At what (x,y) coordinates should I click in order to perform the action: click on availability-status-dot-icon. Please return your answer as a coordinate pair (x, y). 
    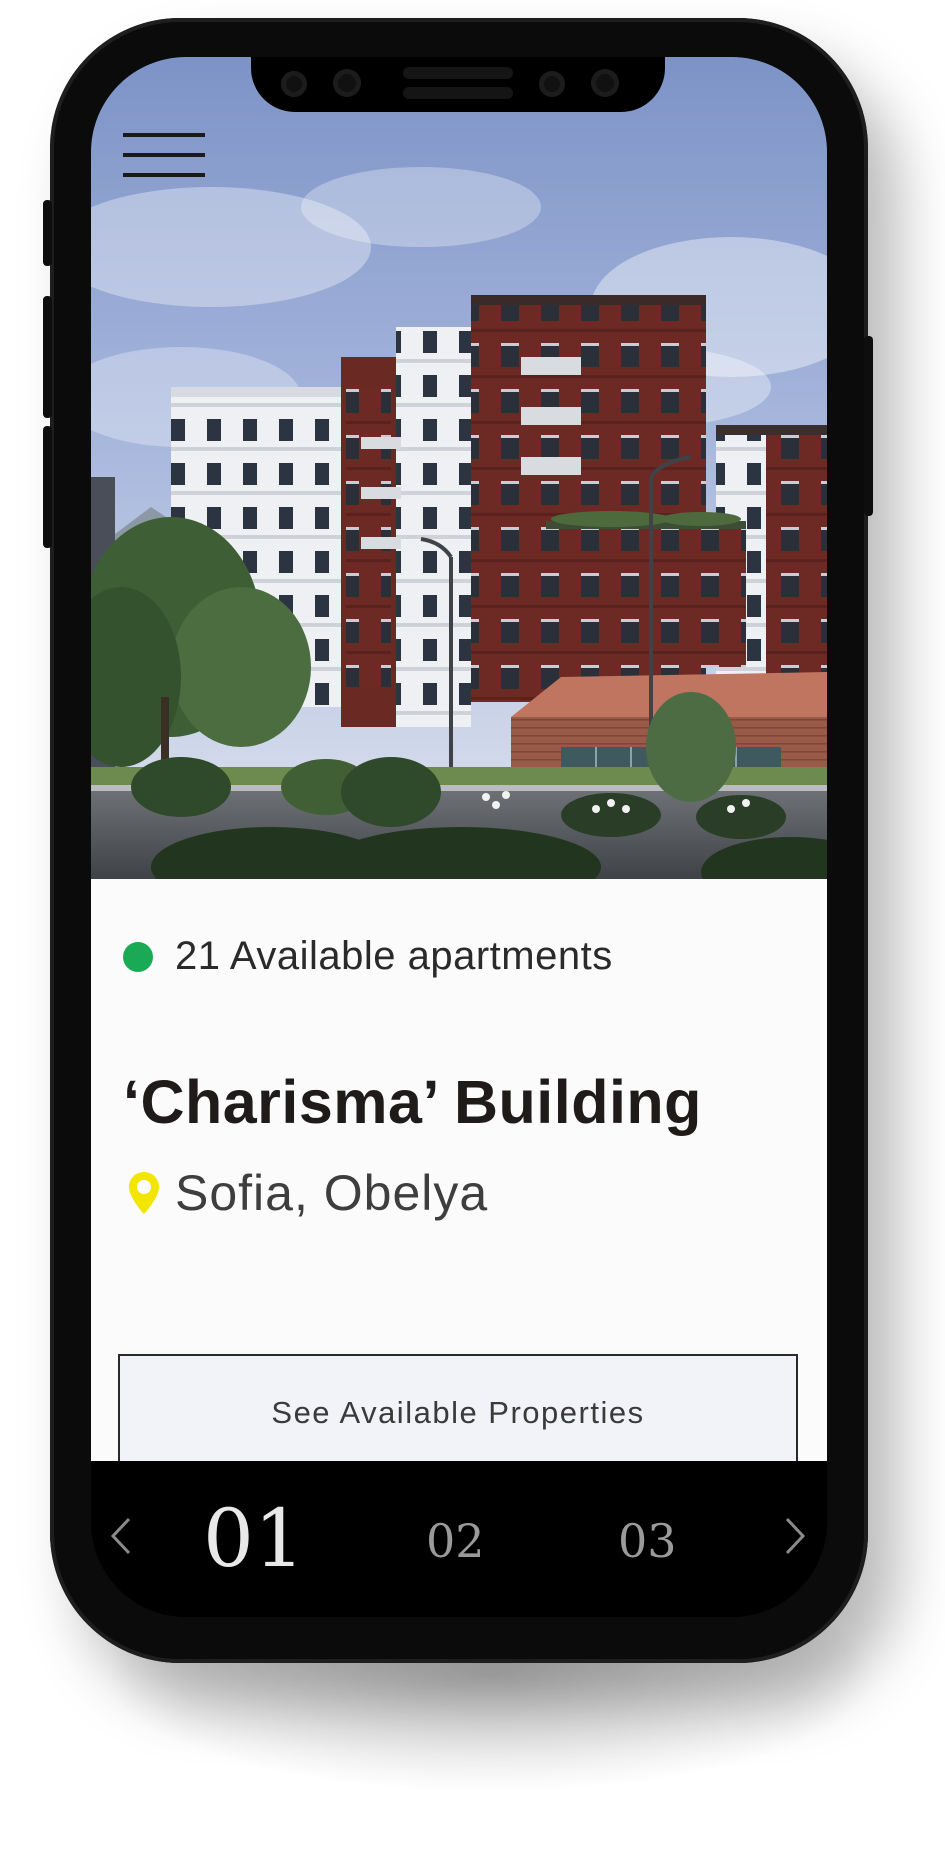
    Looking at the image, I should click on (138, 956).